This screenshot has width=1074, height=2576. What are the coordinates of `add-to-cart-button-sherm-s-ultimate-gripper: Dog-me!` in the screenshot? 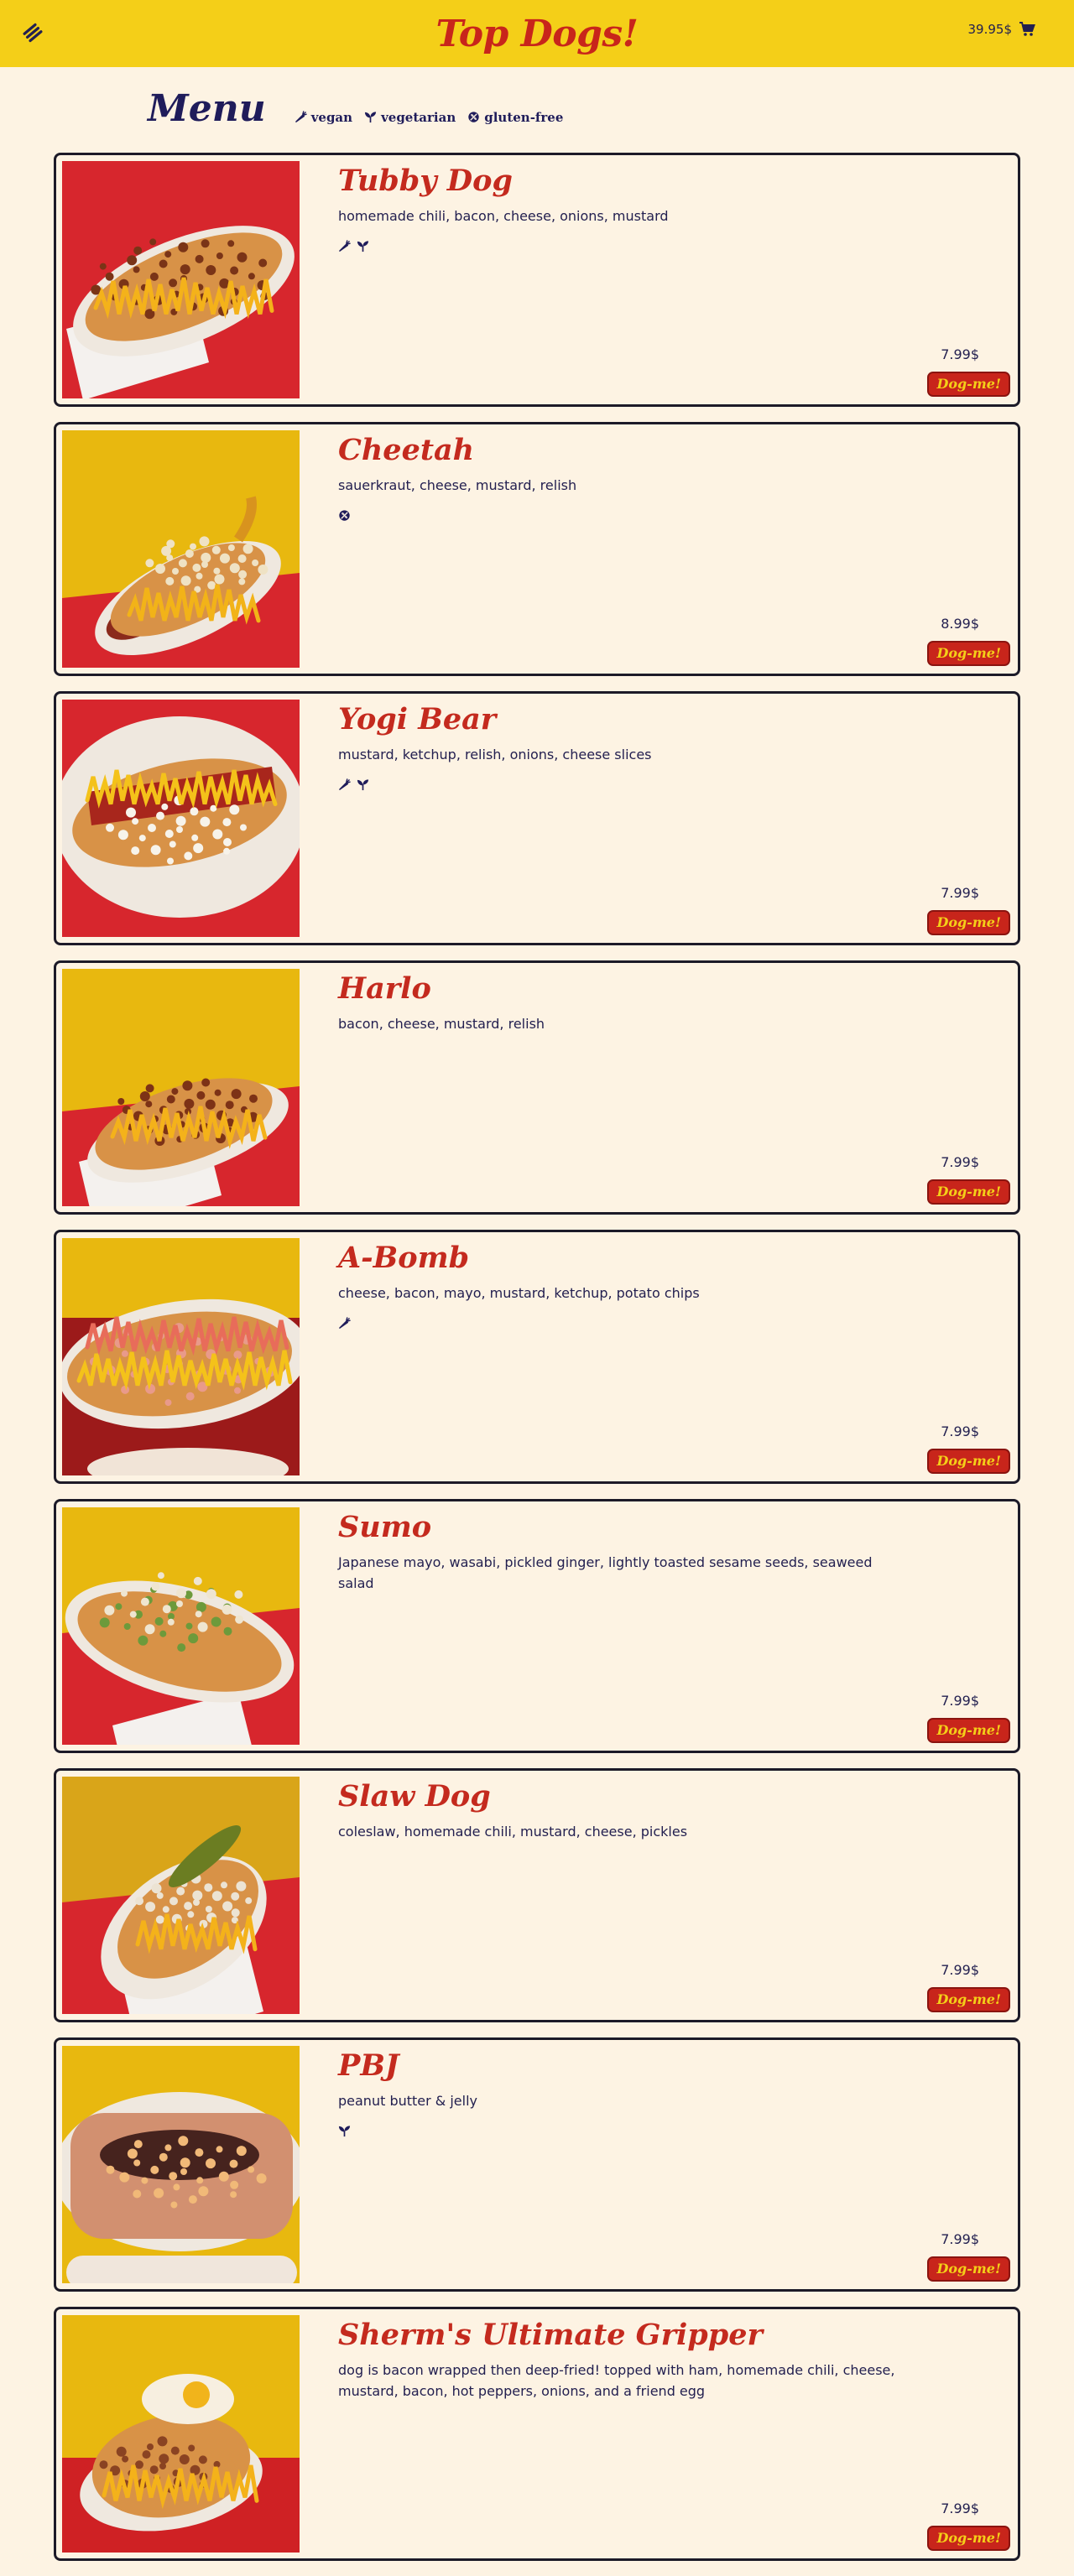 It's located at (969, 2538).